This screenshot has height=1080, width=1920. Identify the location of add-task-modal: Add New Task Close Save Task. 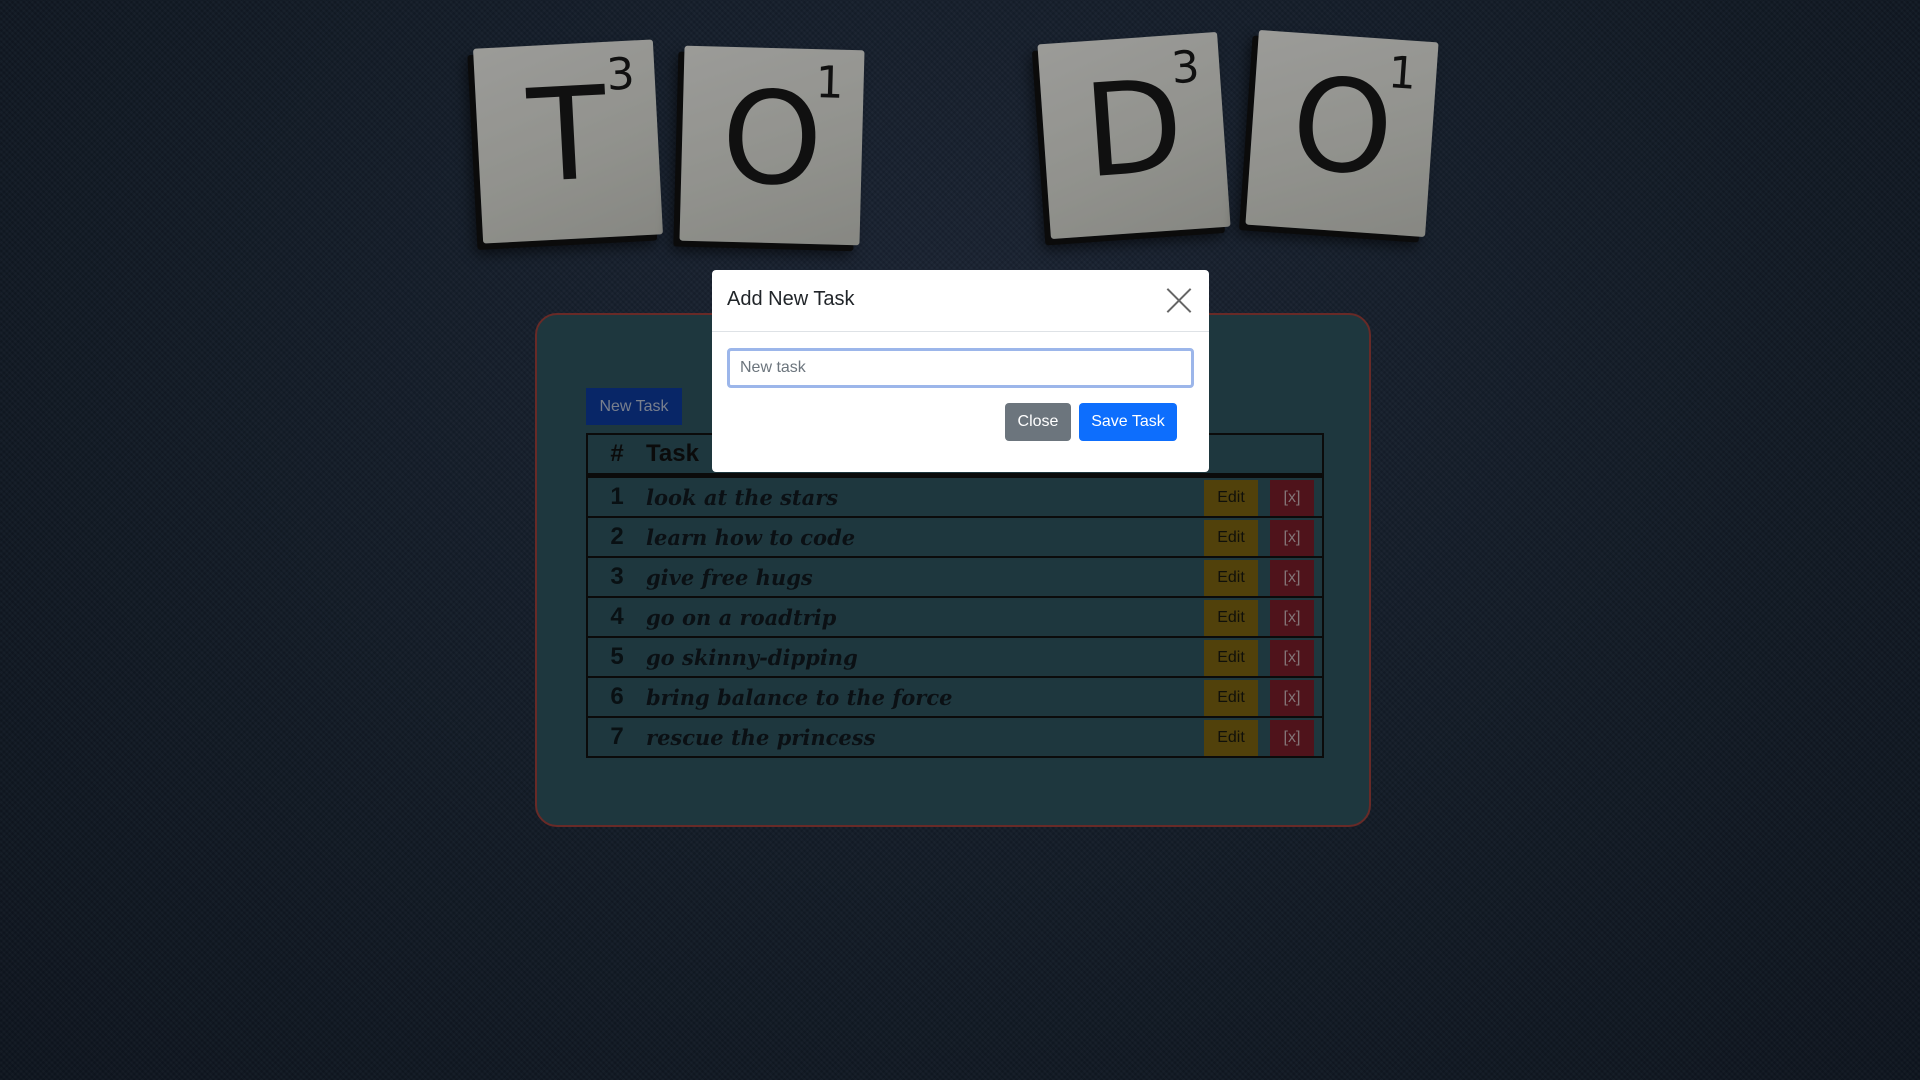
(960, 371).